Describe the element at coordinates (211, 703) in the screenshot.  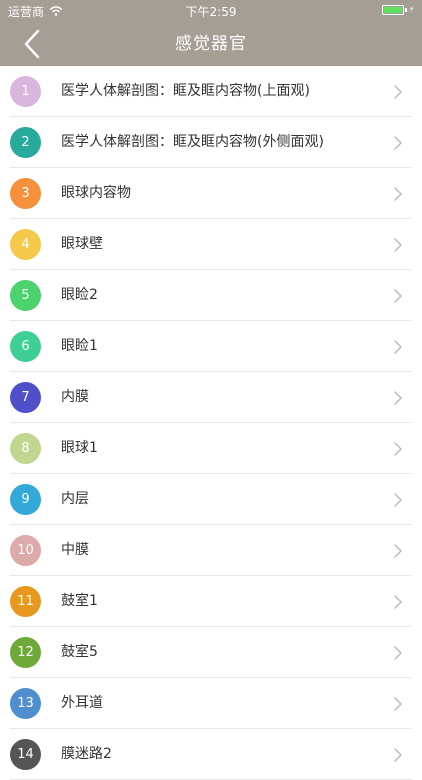
I see `list-item: 13 外耳道` at that location.